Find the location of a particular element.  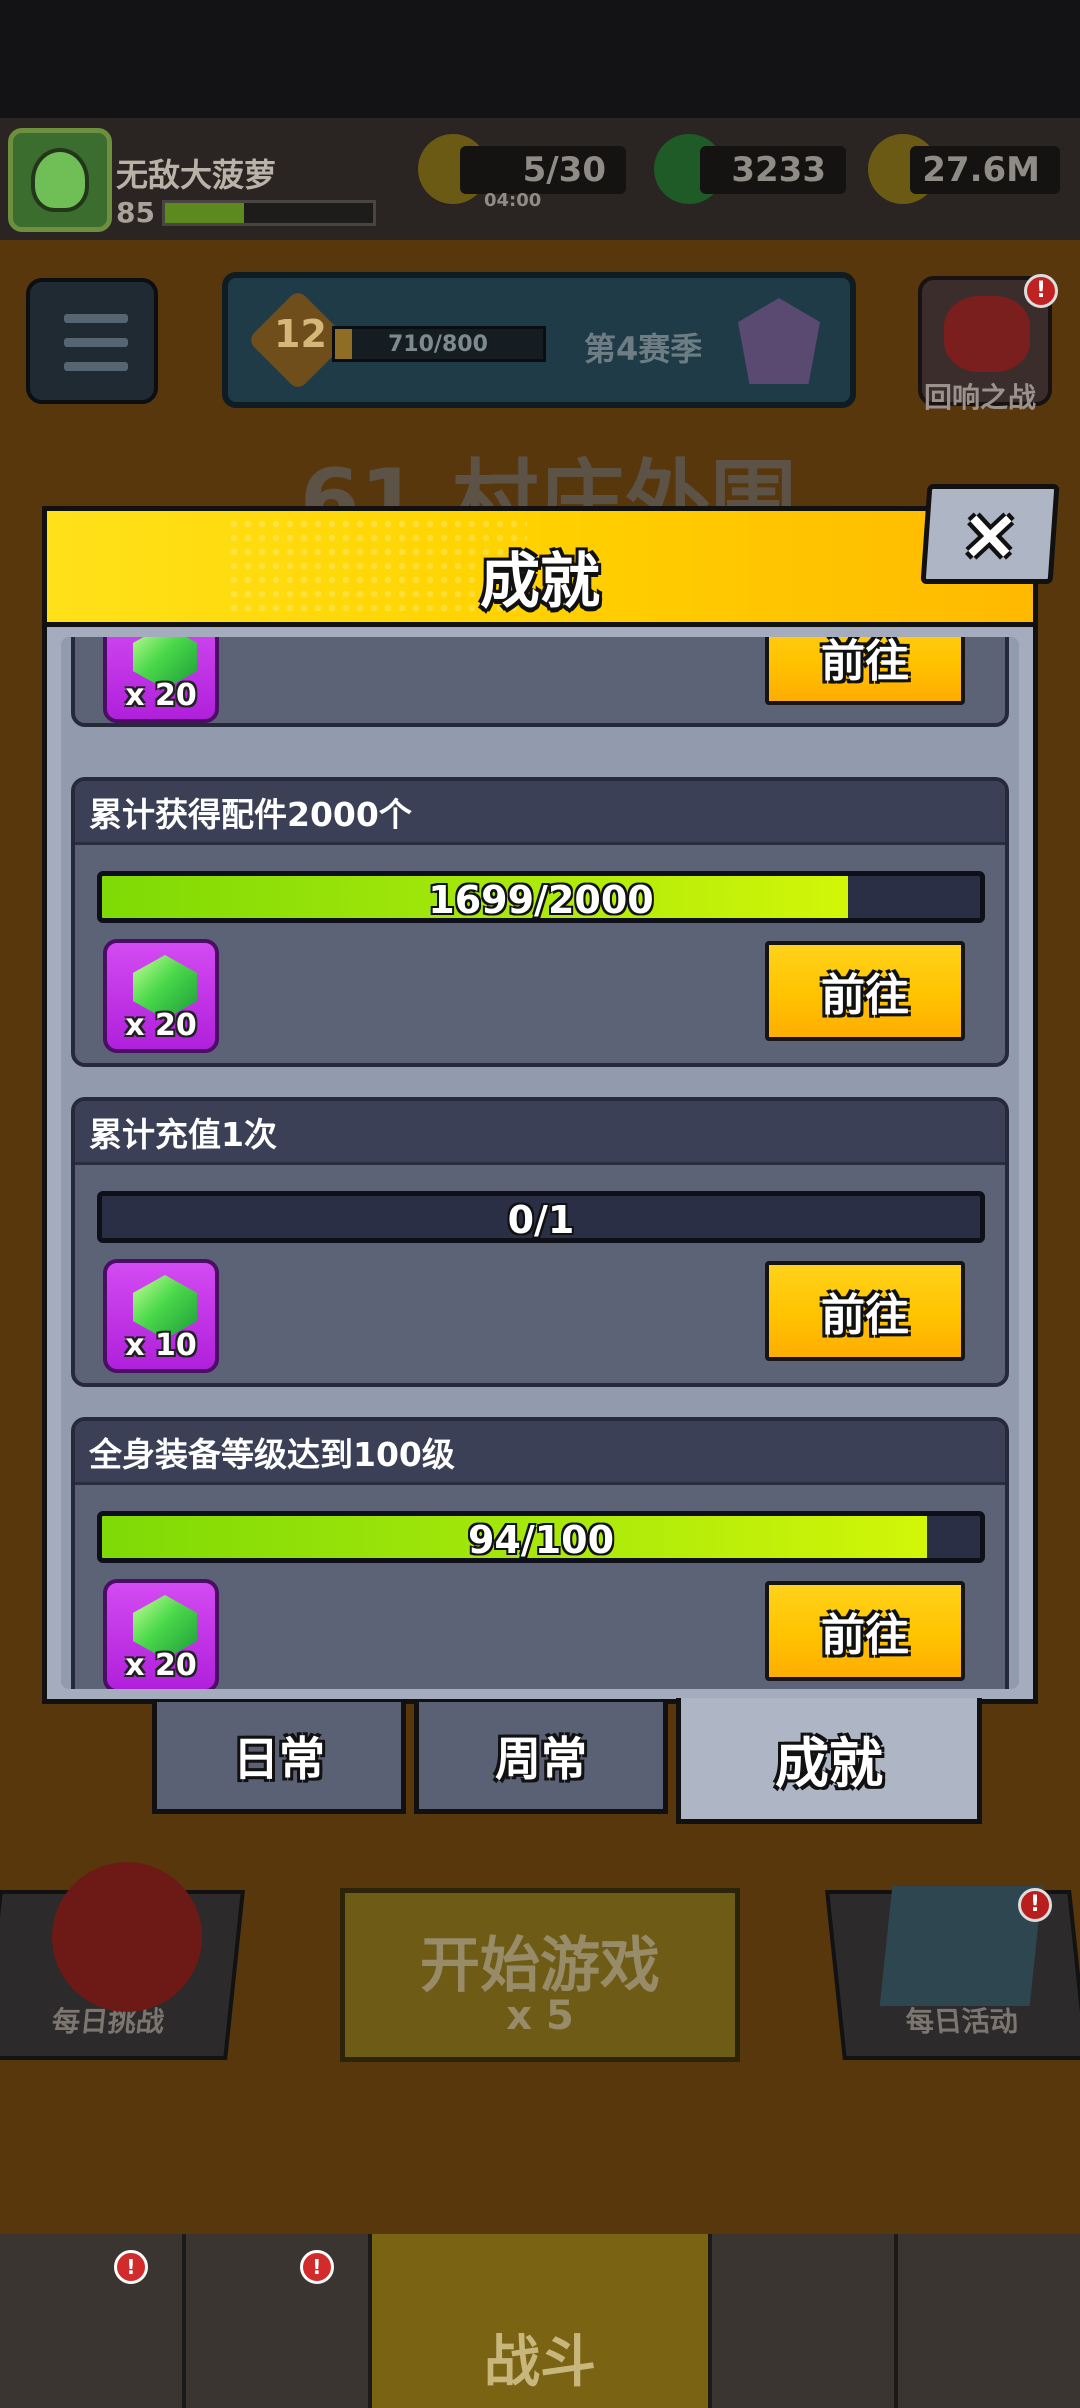

zombie-face-icon is located at coordinates (60, 180).